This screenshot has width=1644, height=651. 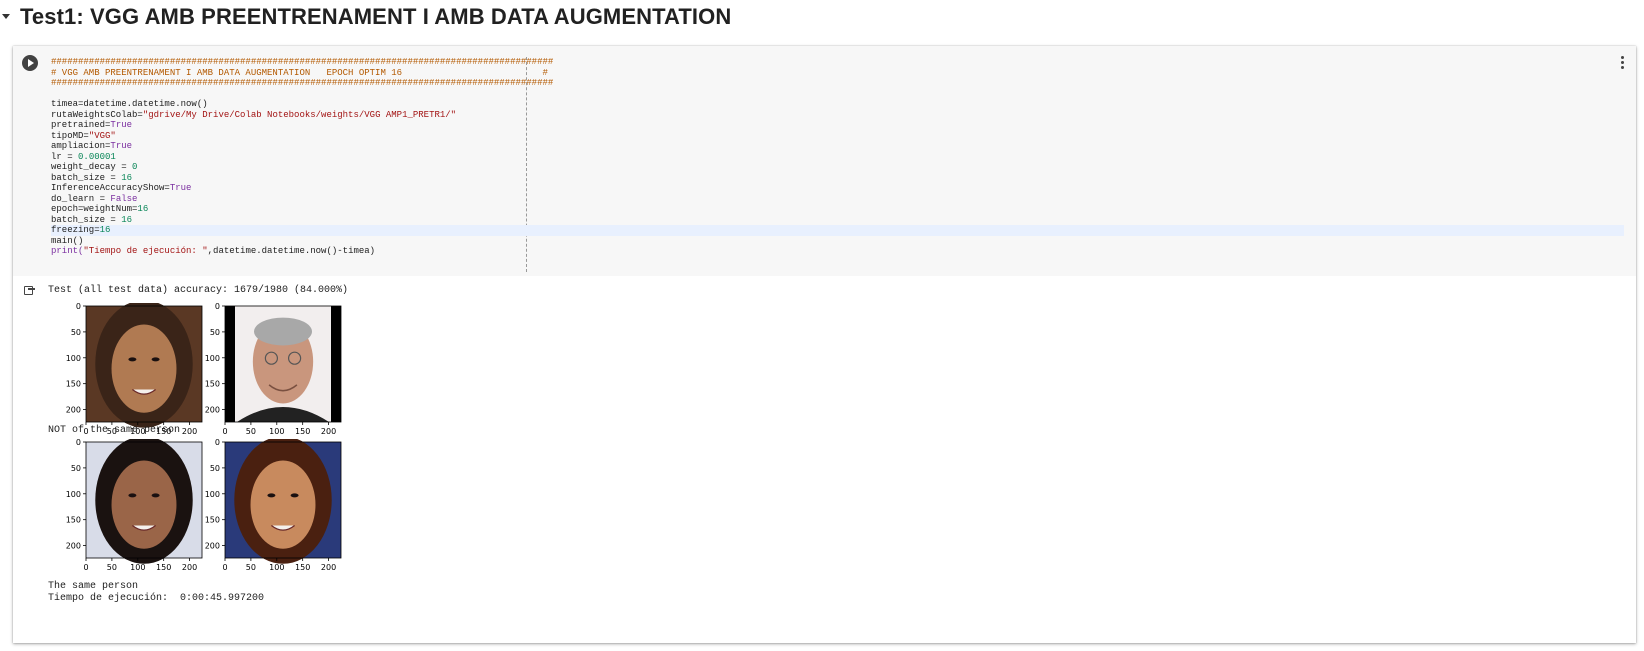 I want to click on code-line: do_learn = False, so click(x=94, y=199).